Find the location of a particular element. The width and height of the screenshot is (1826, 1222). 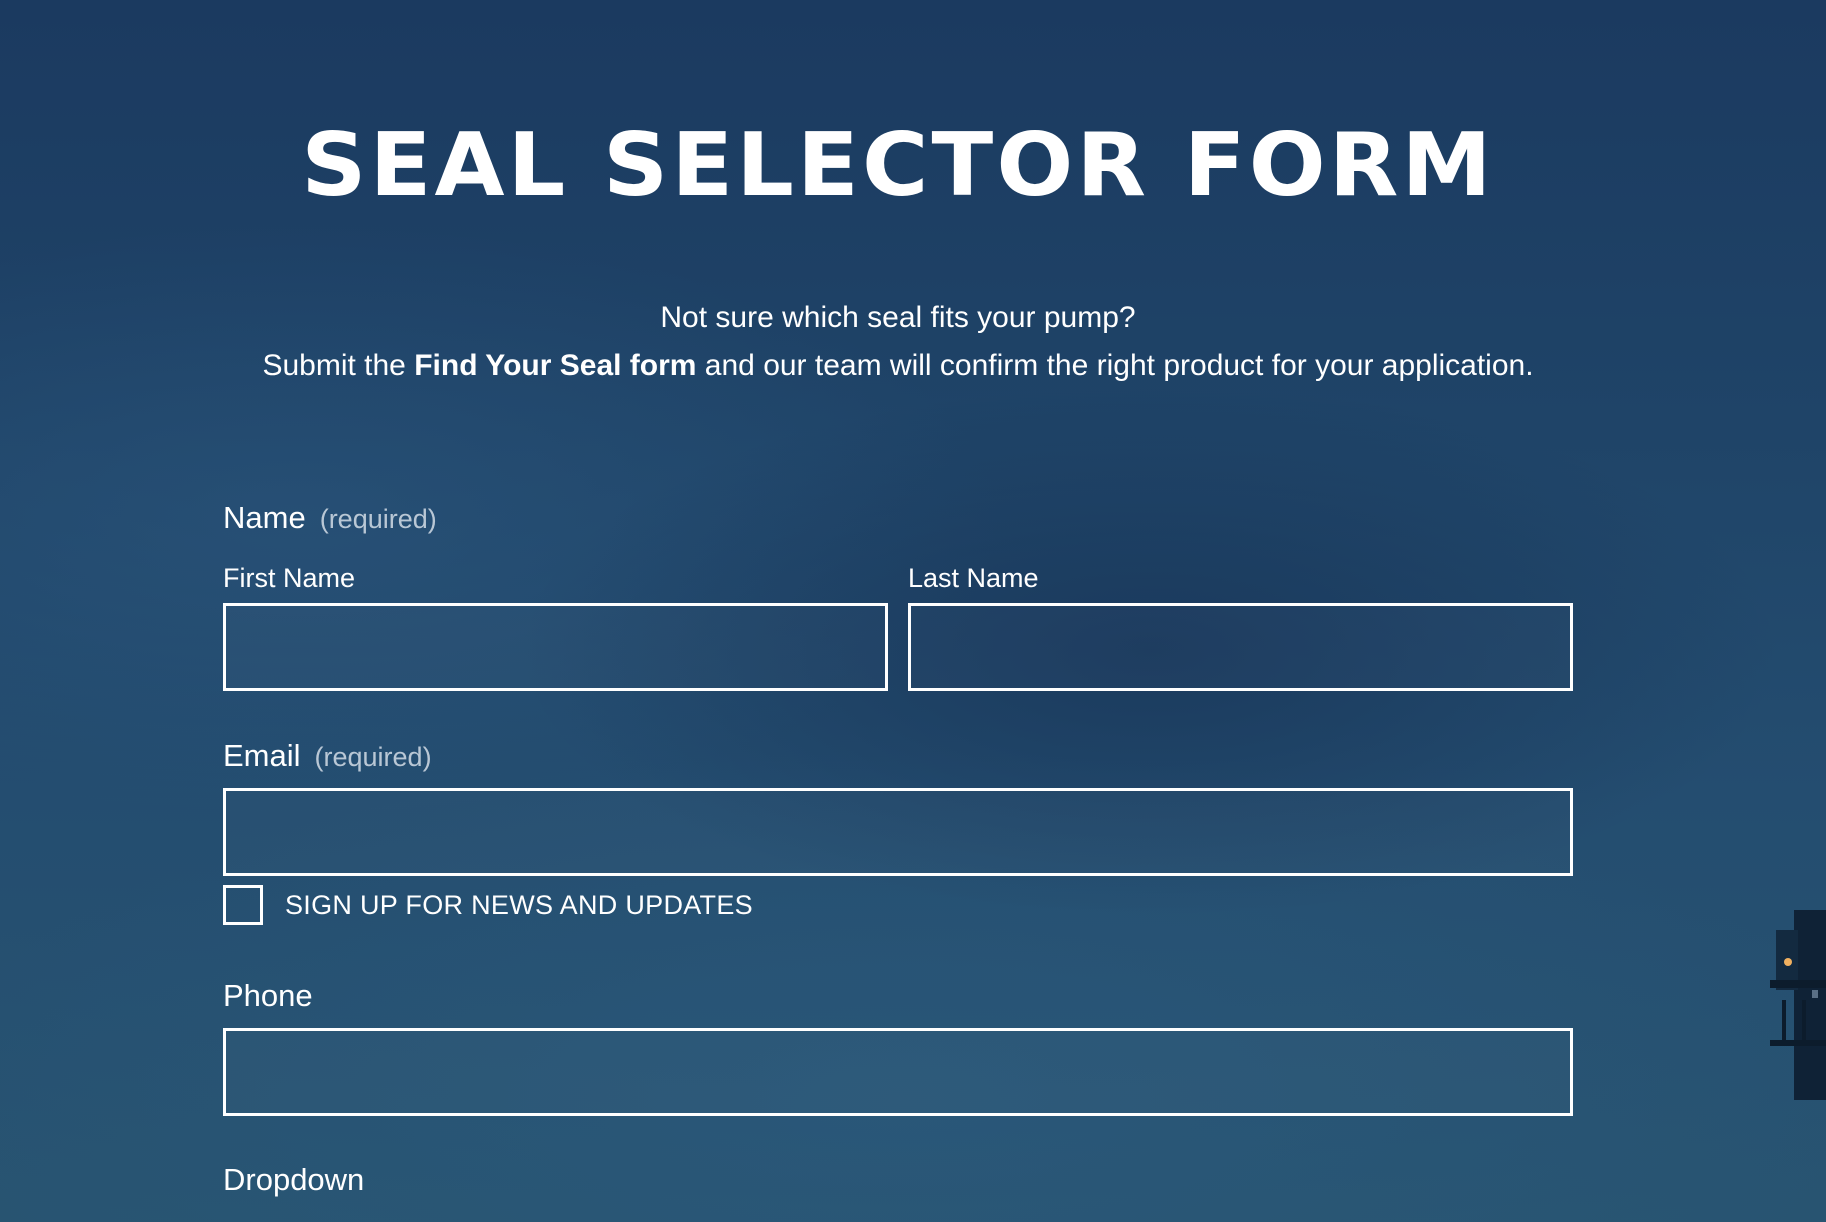

newsletter-signup-row: SIGN UP FOR NEWS AND UPDATES is located at coordinates (488, 905).